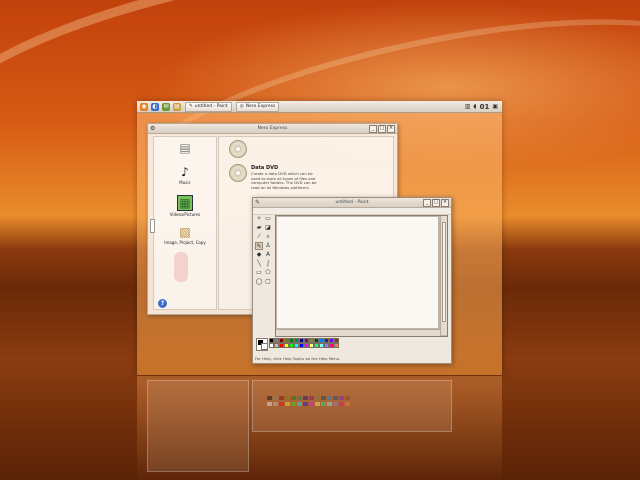  I want to click on rounded-rect-icon: ▢, so click(268, 282).